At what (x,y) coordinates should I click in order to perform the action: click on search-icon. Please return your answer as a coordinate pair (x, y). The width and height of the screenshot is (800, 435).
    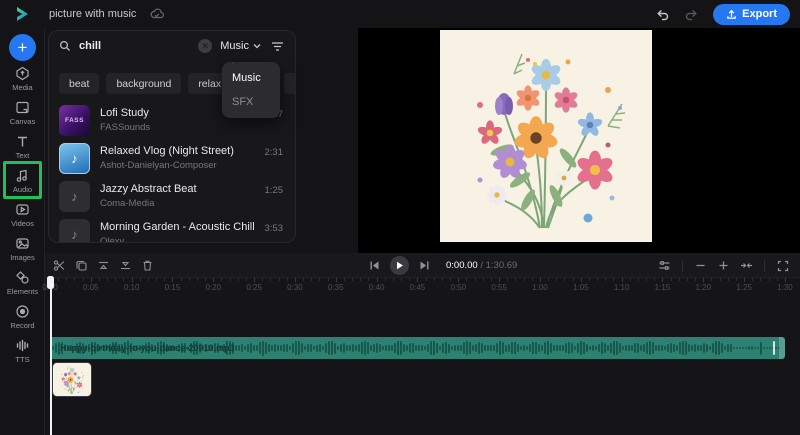
    Looking at the image, I should click on (64, 45).